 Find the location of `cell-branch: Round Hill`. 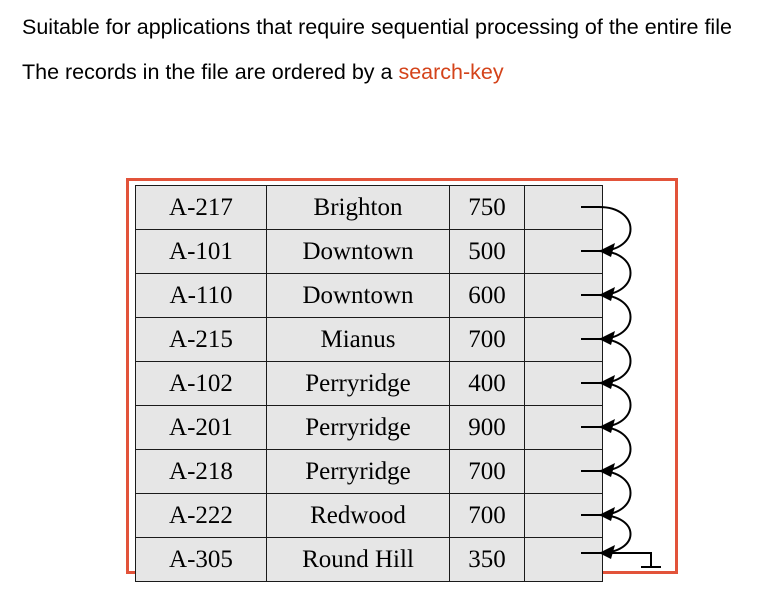

cell-branch: Round Hill is located at coordinates (358, 559).